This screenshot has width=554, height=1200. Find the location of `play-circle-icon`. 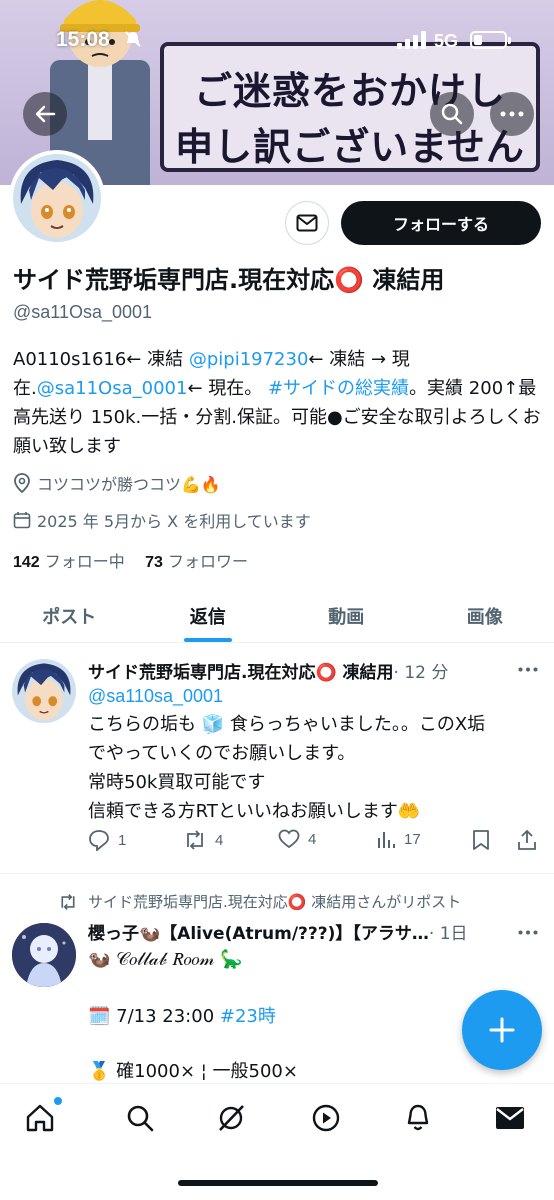

play-circle-icon is located at coordinates (326, 1118).